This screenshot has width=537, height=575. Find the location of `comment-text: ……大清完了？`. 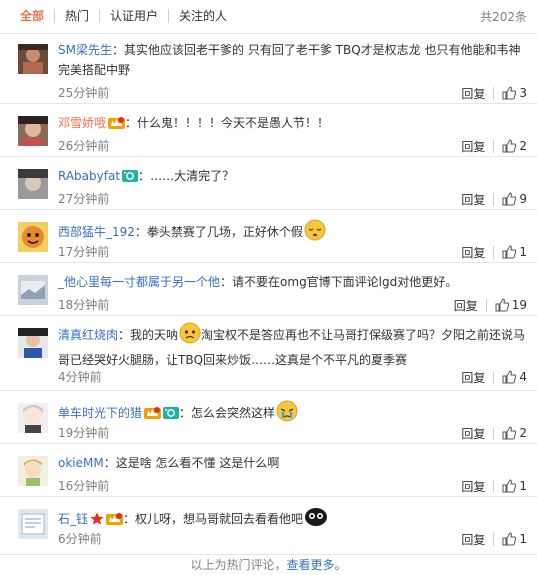

comment-text: ……大清完了？ is located at coordinates (192, 176).